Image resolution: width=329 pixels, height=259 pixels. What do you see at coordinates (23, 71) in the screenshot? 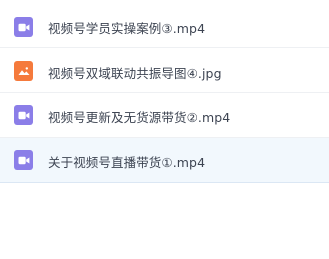
I see `image-file-icon` at bounding box center [23, 71].